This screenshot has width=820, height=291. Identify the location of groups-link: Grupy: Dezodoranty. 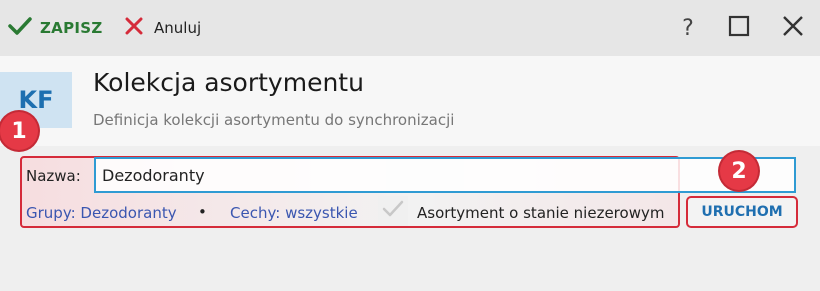
(101, 213).